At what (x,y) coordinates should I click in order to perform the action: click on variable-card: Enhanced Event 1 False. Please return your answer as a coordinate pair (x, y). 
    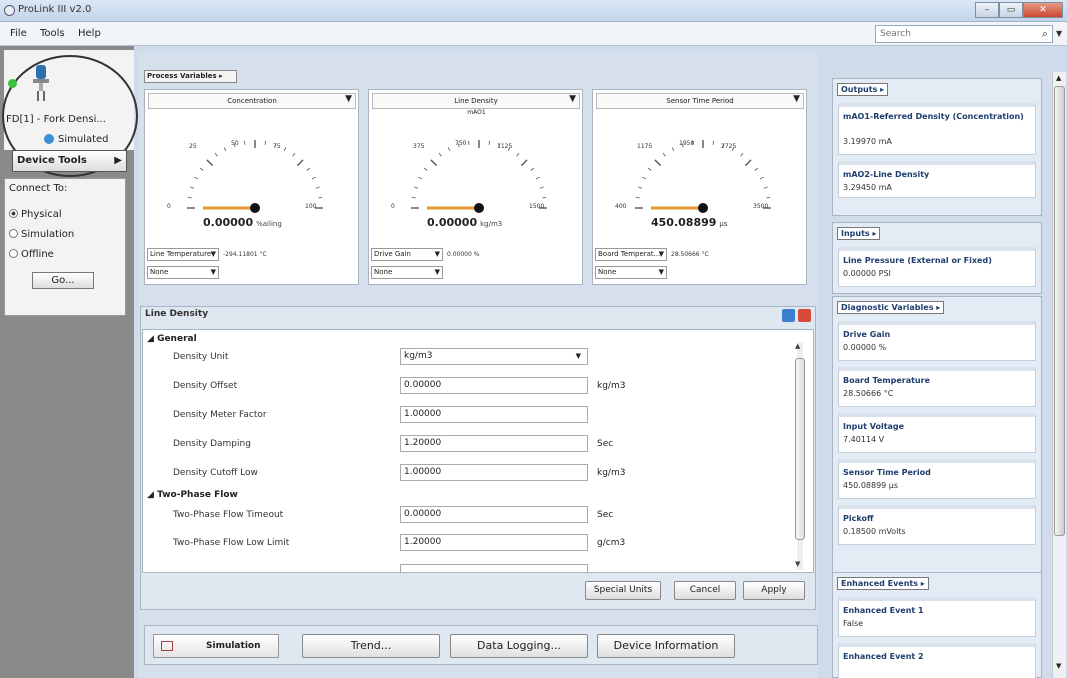
    Looking at the image, I should click on (937, 617).